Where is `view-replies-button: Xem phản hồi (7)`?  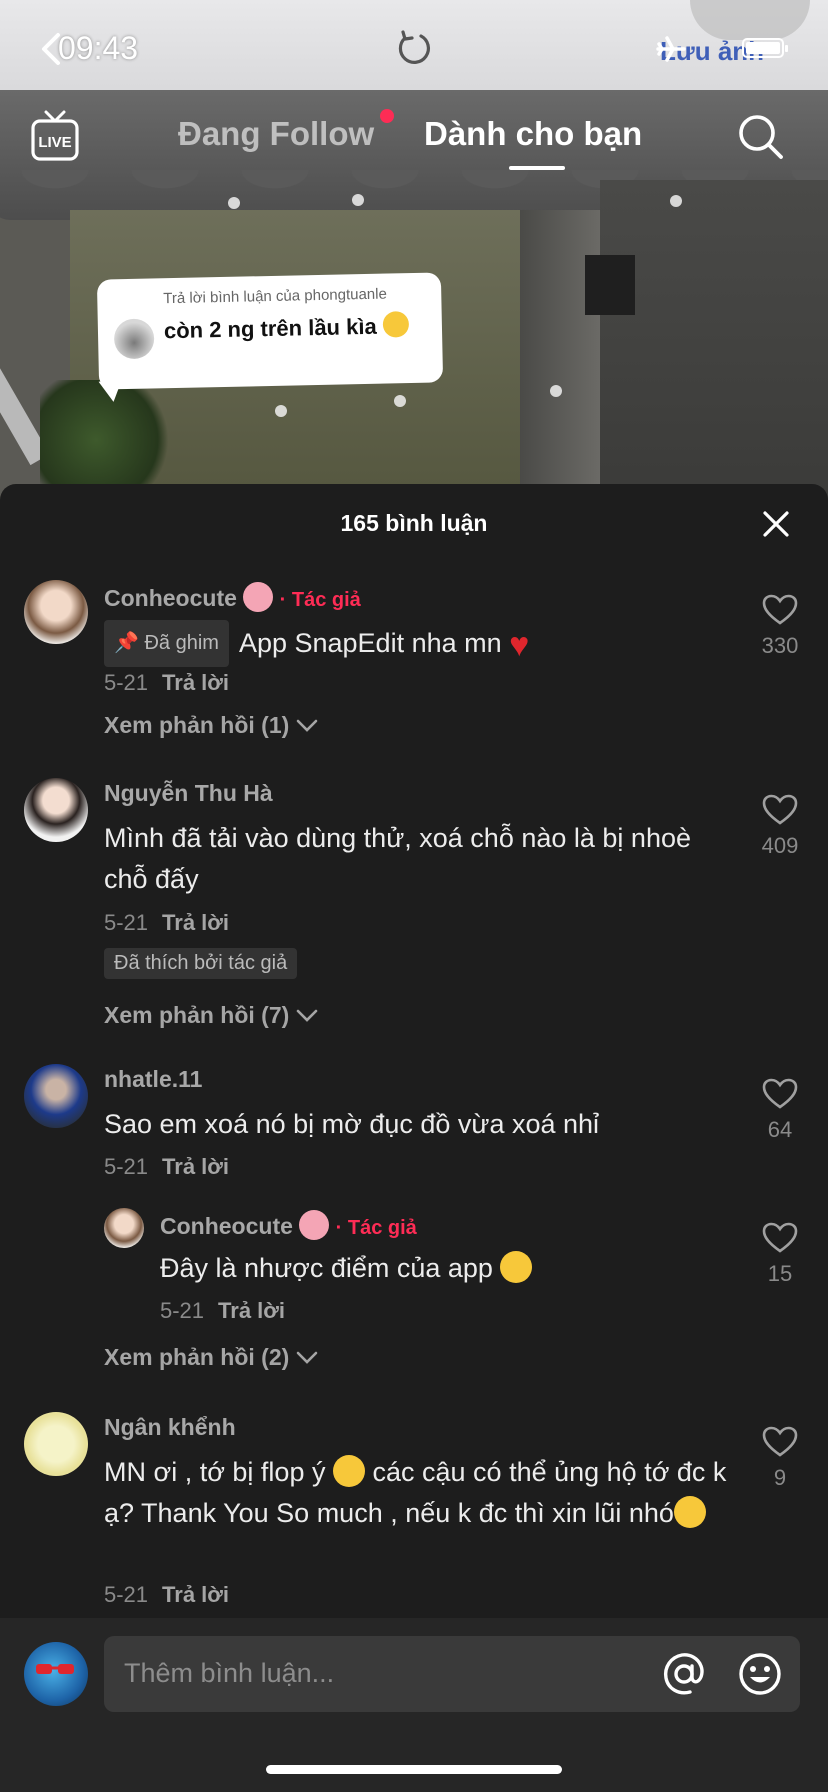
view-replies-button: Xem phản hồi (7) is located at coordinates (211, 1015).